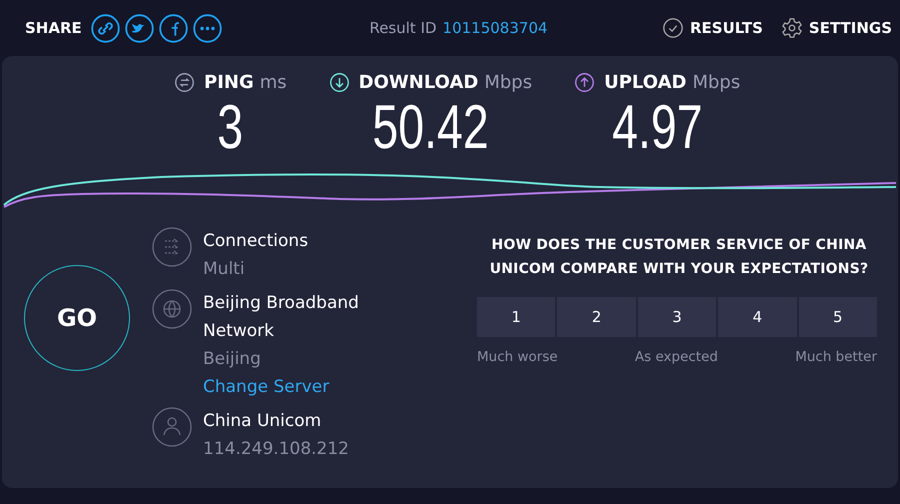 The width and height of the screenshot is (900, 504). Describe the element at coordinates (339, 82) in the screenshot. I see `download-icon` at that location.